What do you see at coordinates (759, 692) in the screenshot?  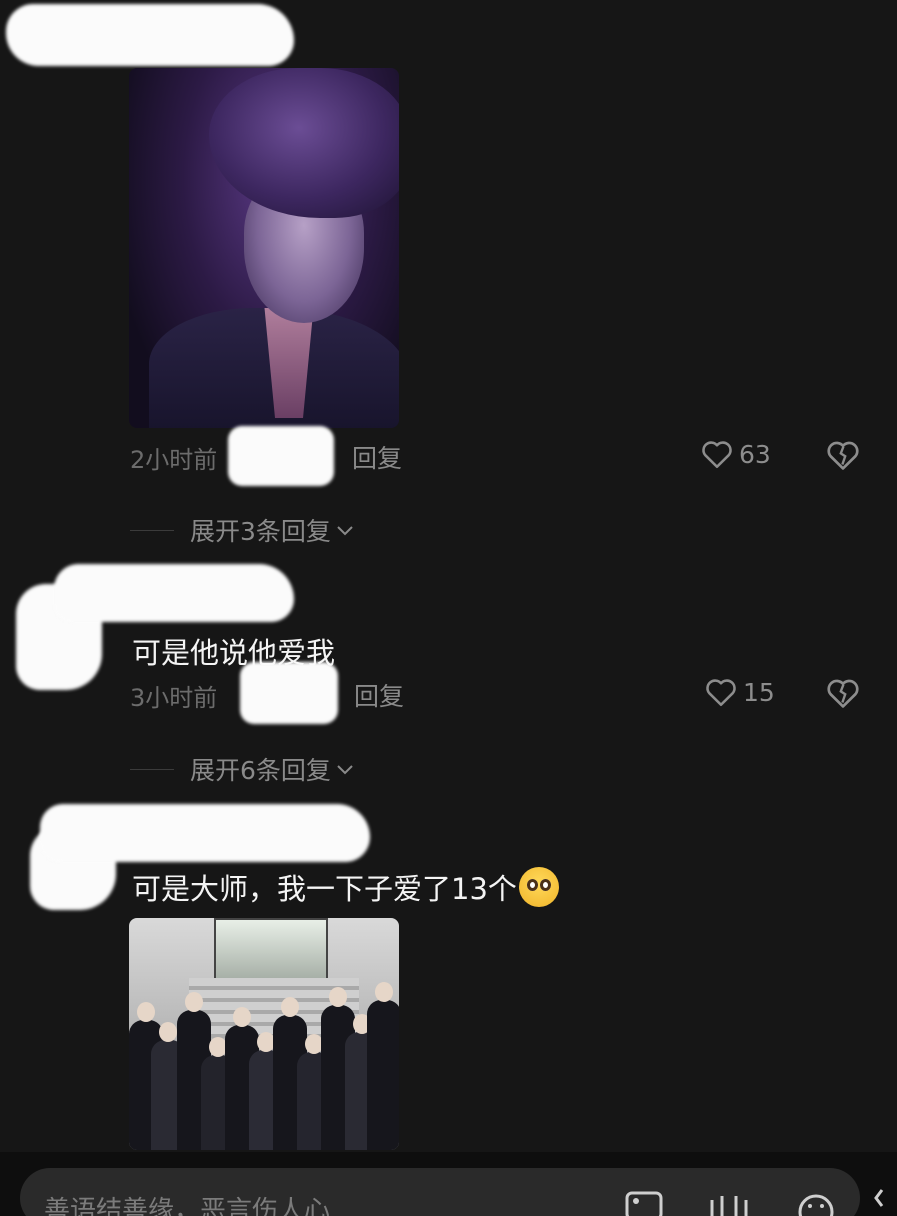 I see `like-count: 15` at bounding box center [759, 692].